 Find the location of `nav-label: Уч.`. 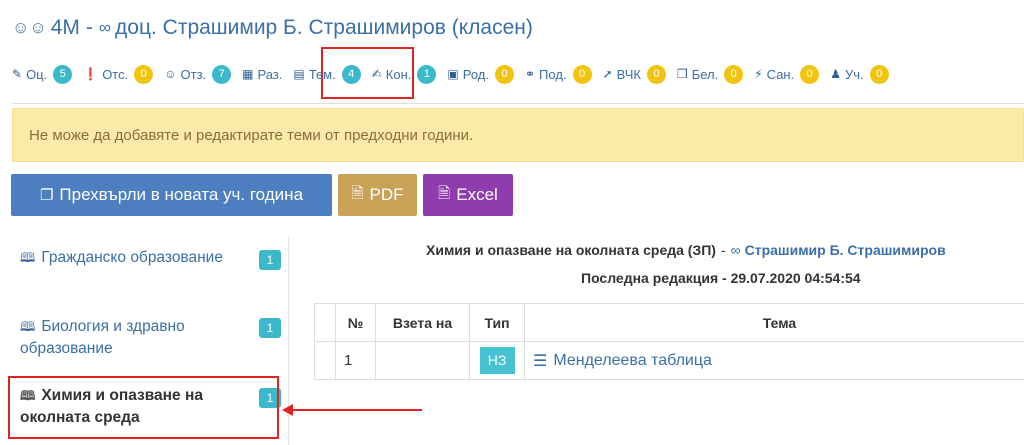

nav-label: Уч. is located at coordinates (854, 74).